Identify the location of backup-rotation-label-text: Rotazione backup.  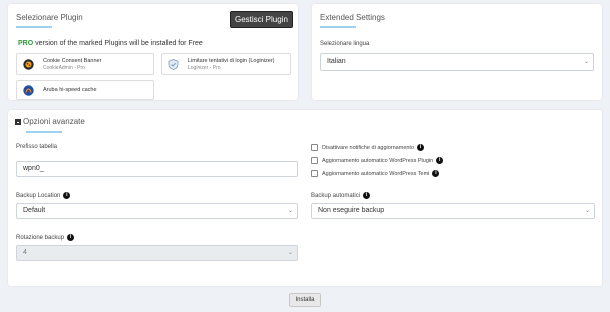
(40, 238).